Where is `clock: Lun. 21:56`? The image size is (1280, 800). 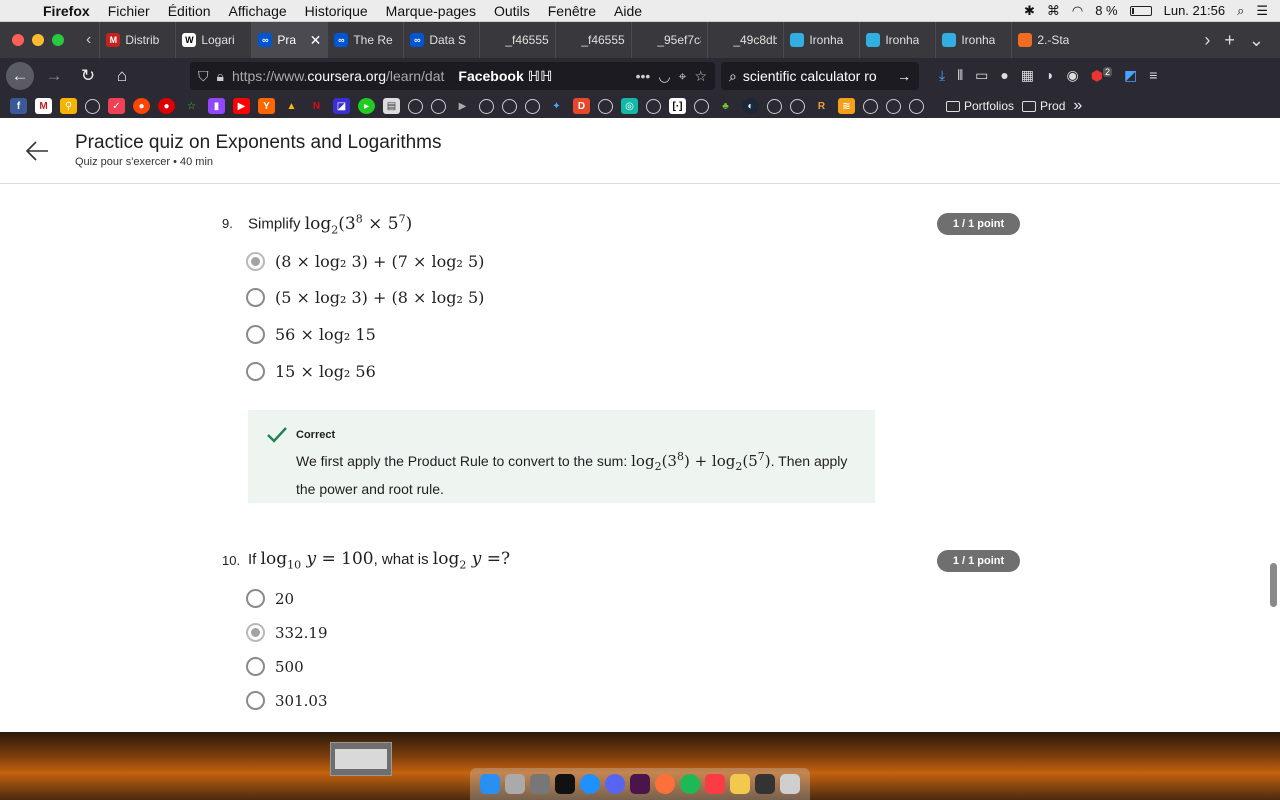 clock: Lun. 21:56 is located at coordinates (1194, 10).